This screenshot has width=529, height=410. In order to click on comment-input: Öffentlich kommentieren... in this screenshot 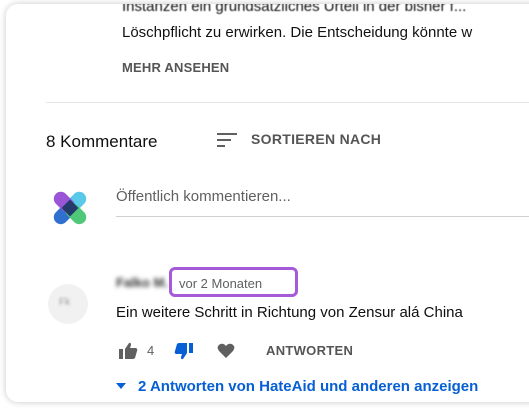, I will do `click(322, 201)`.